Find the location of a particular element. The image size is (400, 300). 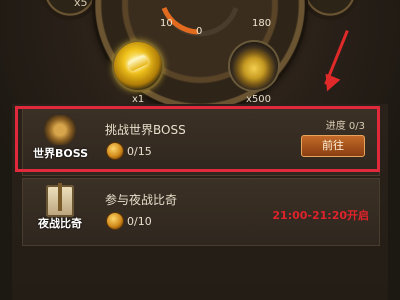

task-title: 参与夜战比奇 is located at coordinates (141, 200).